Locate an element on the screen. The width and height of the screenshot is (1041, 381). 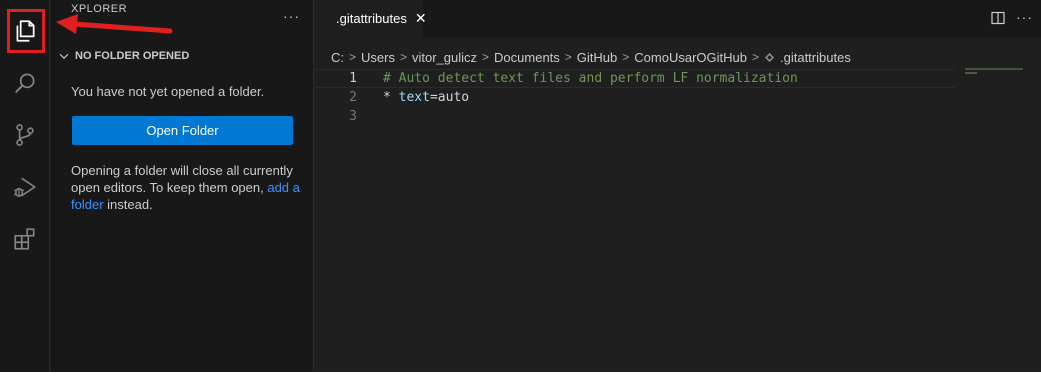
tab-close-button: ✕ is located at coordinates (421, 18).